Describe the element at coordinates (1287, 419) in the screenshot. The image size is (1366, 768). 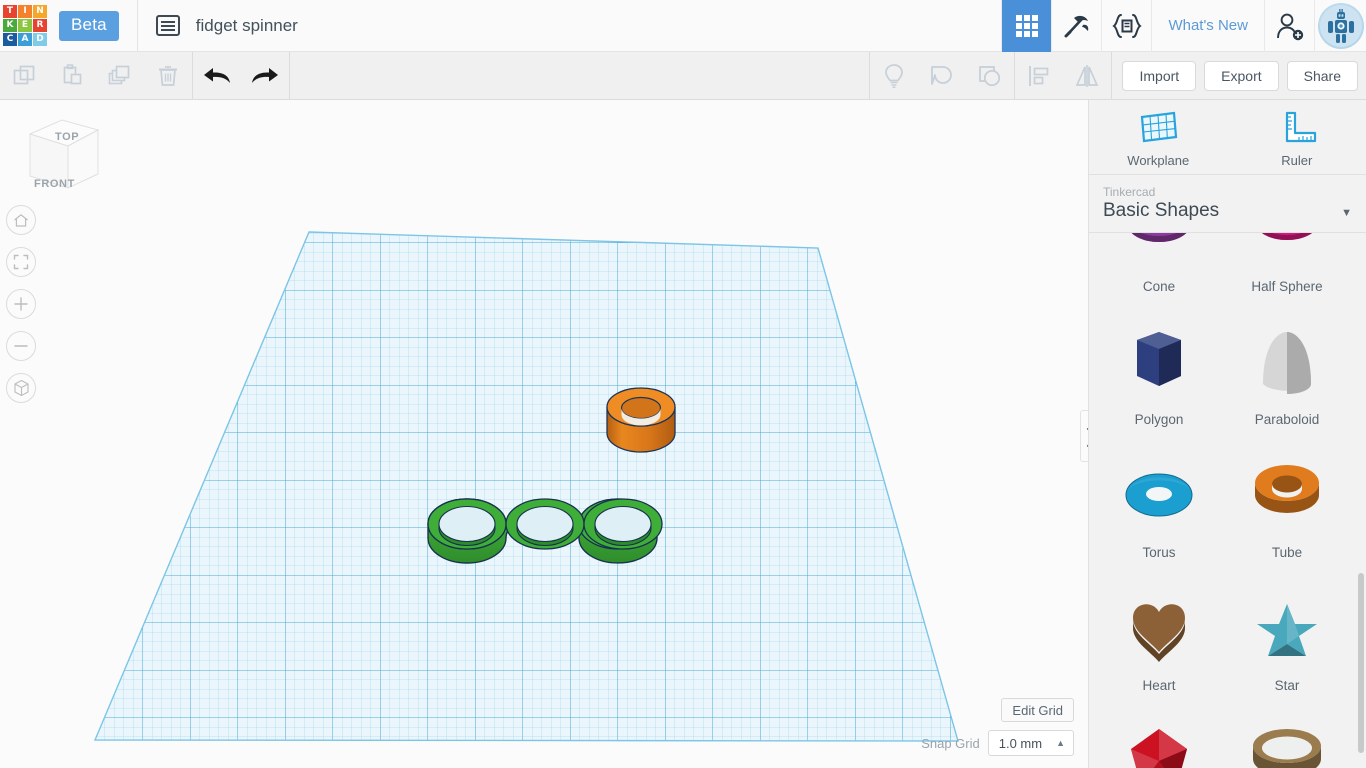
I see `shape-label: Paraboloid` at that location.